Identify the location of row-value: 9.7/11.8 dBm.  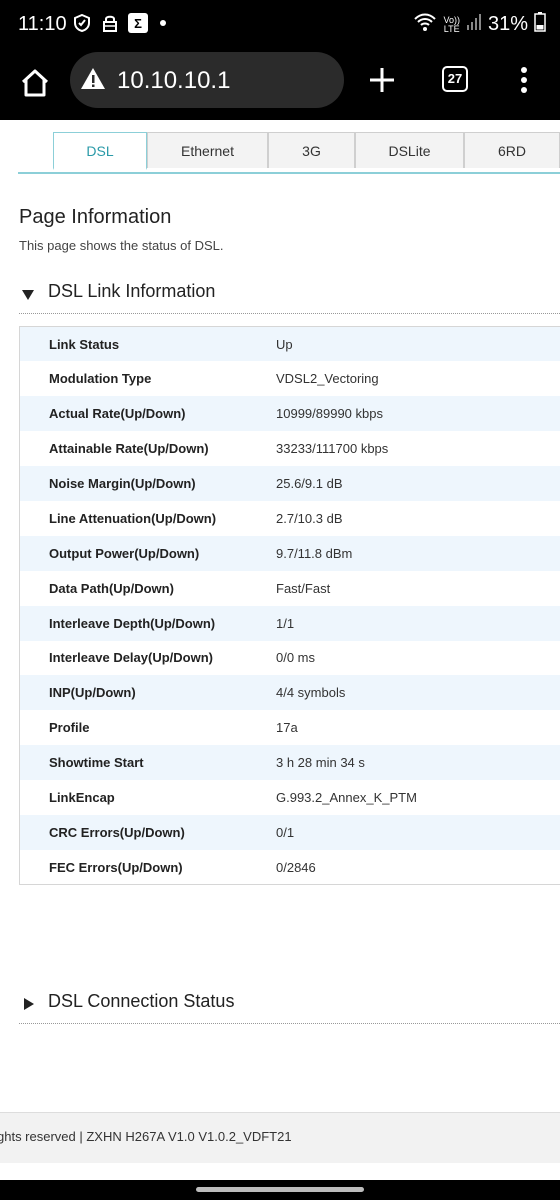
(314, 553).